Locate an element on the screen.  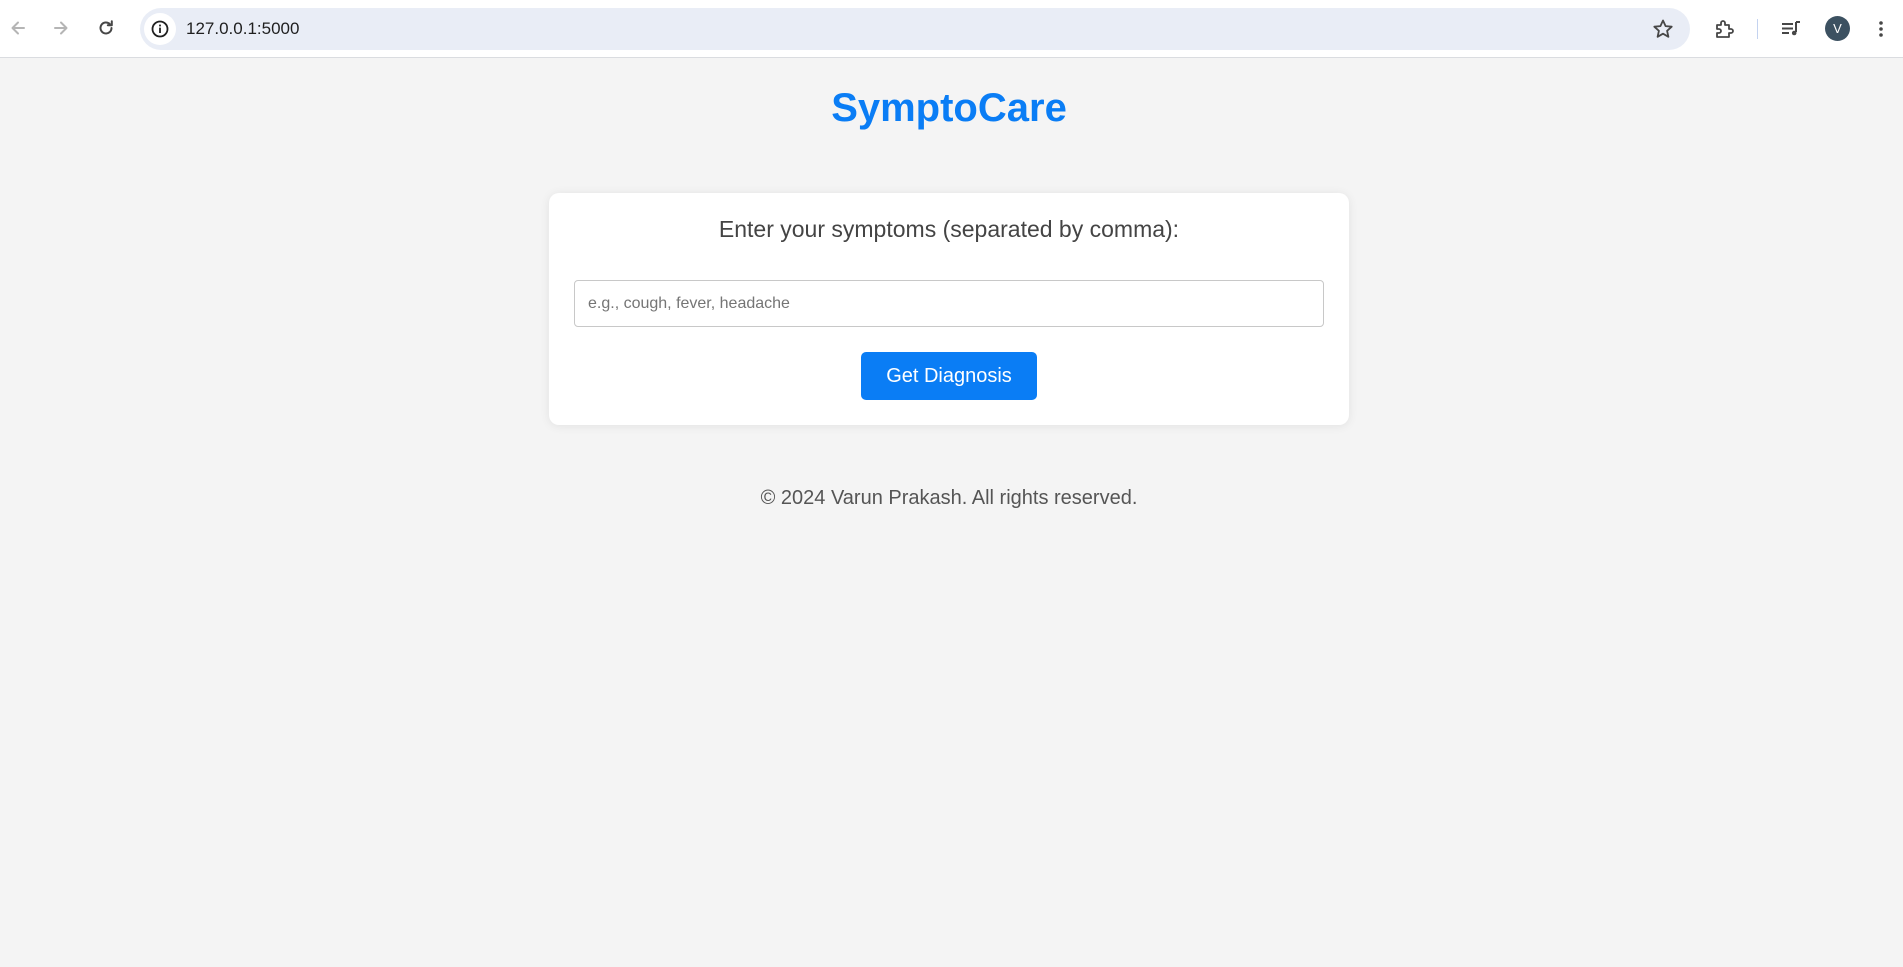
arrow-back-icon is located at coordinates (18, 28).